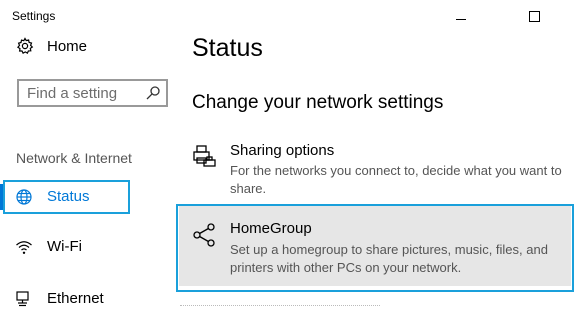 The height and width of the screenshot is (316, 577). Describe the element at coordinates (153, 93) in the screenshot. I see `search-icon` at that location.